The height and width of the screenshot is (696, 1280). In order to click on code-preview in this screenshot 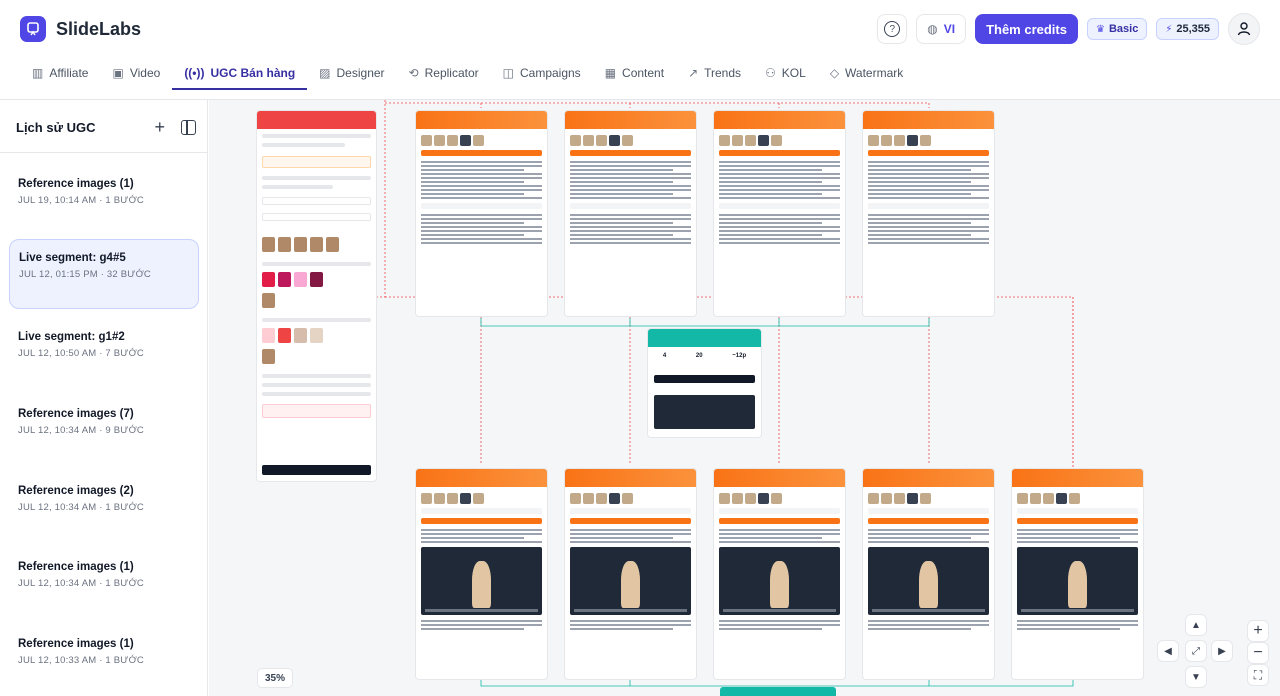, I will do `click(704, 412)`.